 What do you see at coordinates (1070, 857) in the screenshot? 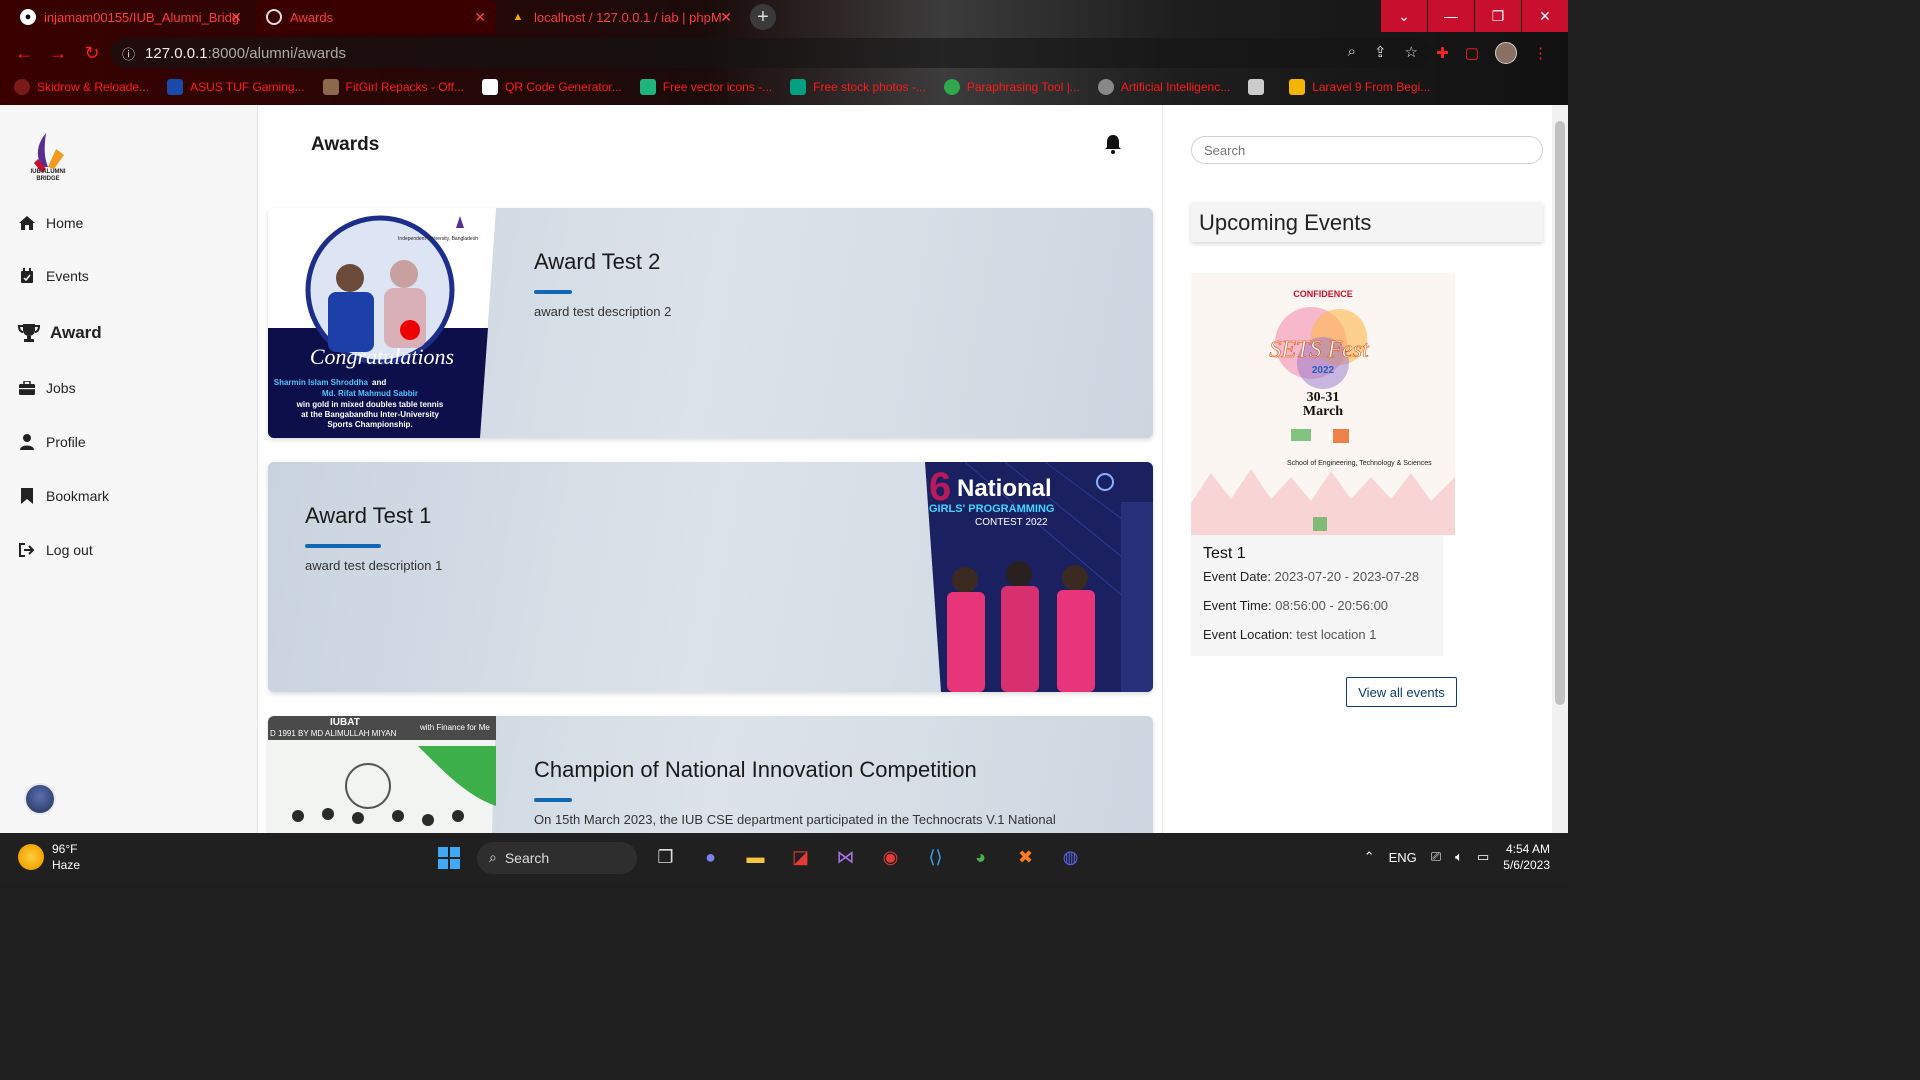
I see `discord-icon: ◍` at bounding box center [1070, 857].